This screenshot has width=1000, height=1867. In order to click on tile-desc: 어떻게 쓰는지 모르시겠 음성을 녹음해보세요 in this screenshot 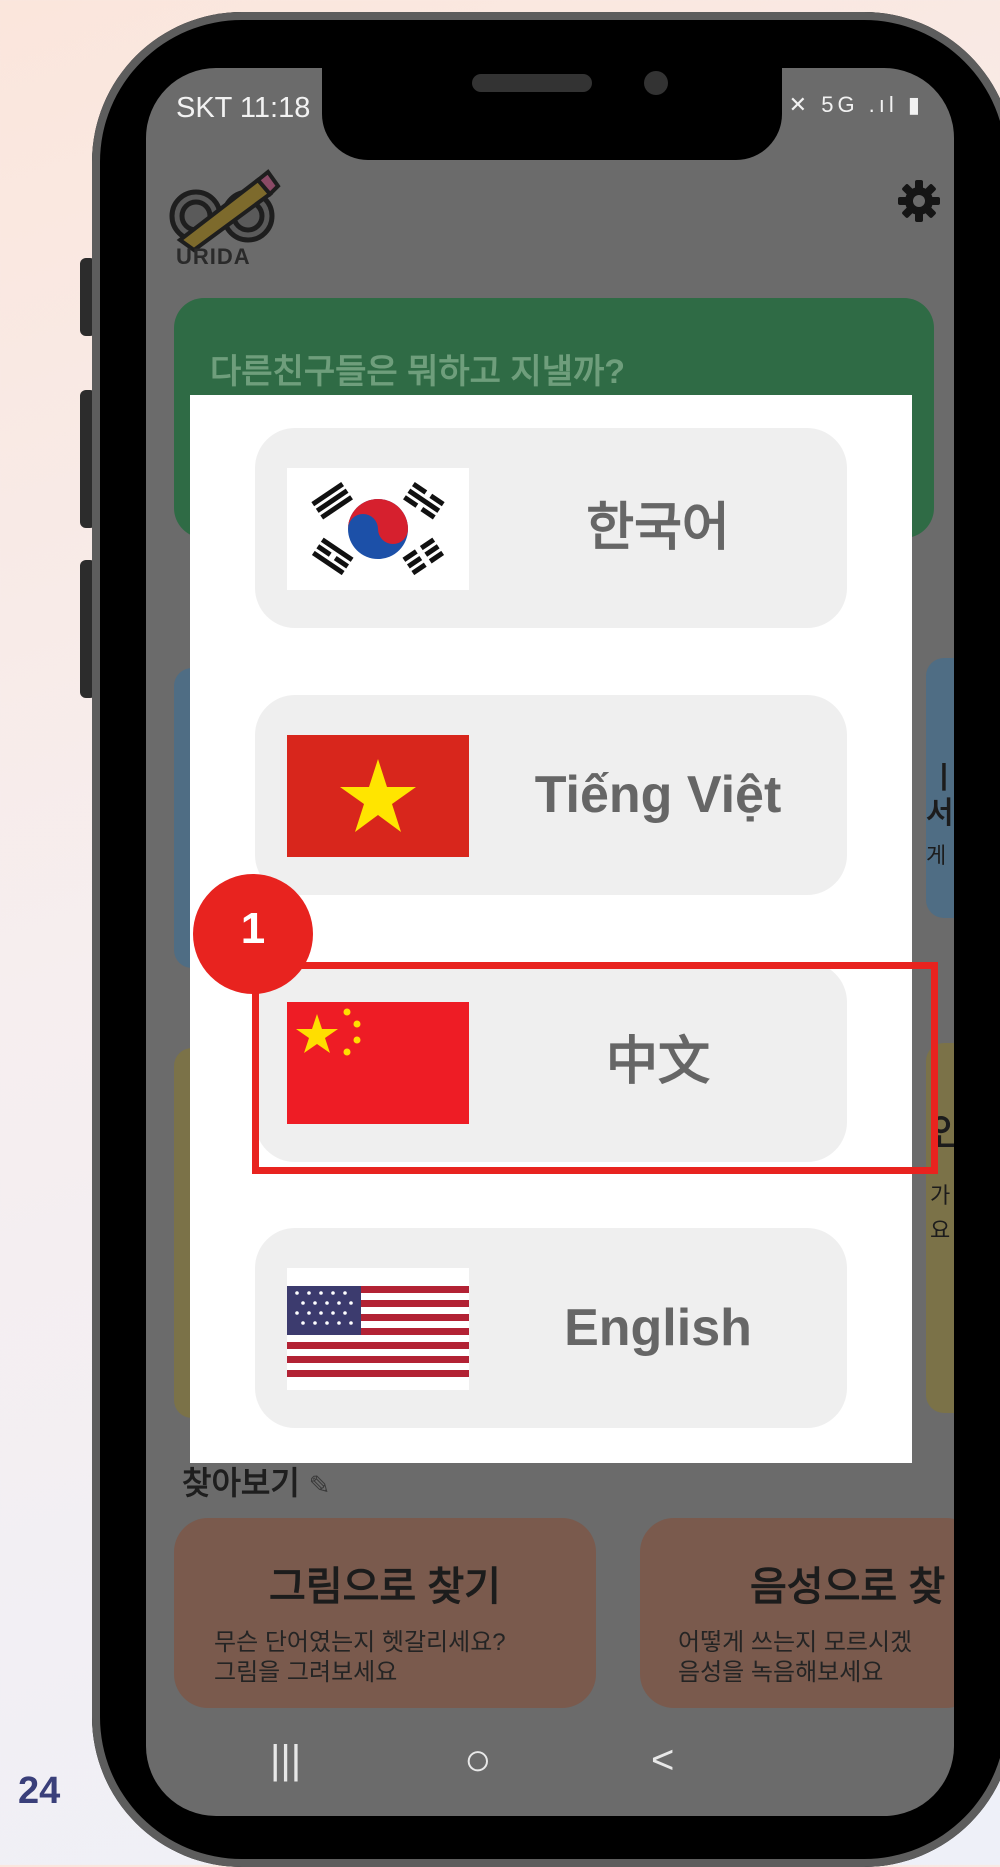, I will do `click(795, 1657)`.